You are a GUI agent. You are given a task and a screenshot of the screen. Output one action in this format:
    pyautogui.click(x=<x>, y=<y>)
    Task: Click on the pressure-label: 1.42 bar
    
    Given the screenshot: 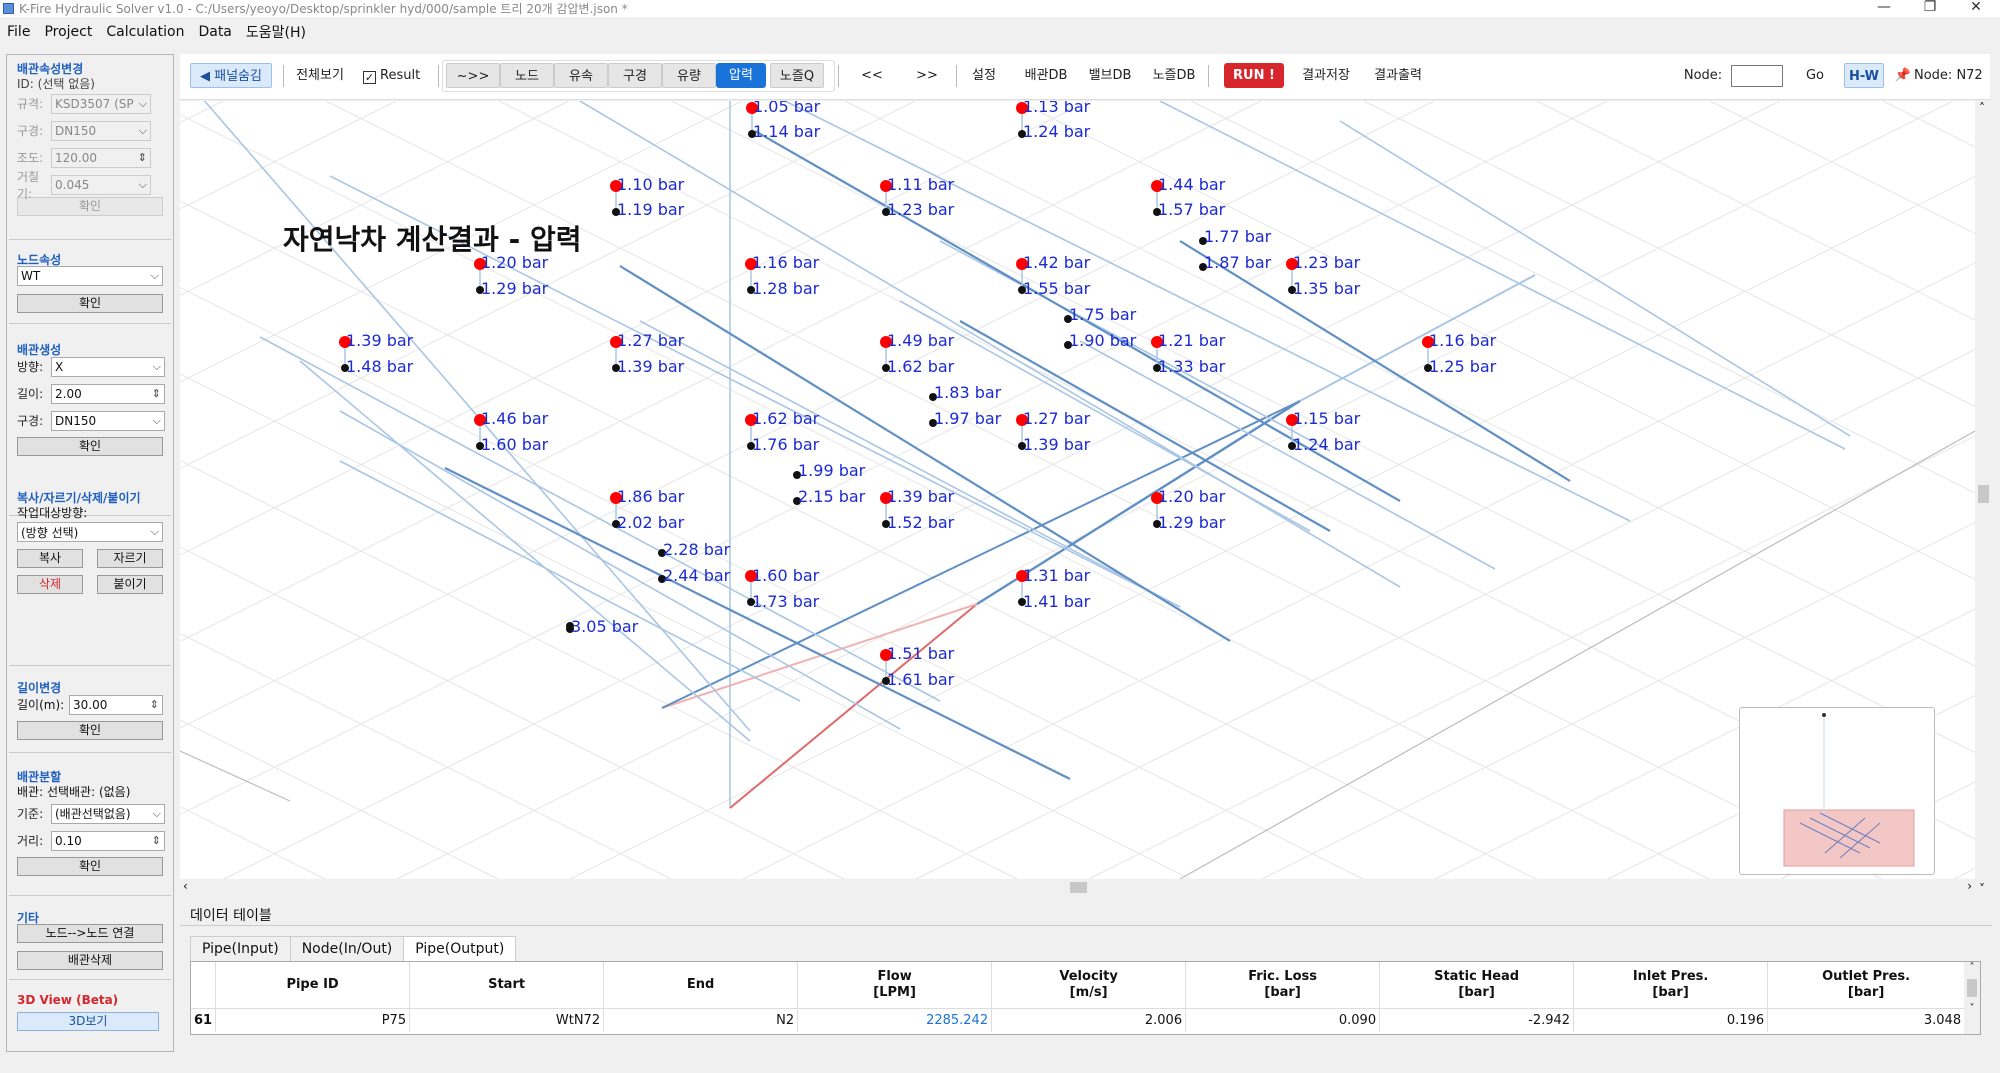 What is the action you would take?
    pyautogui.click(x=1057, y=262)
    